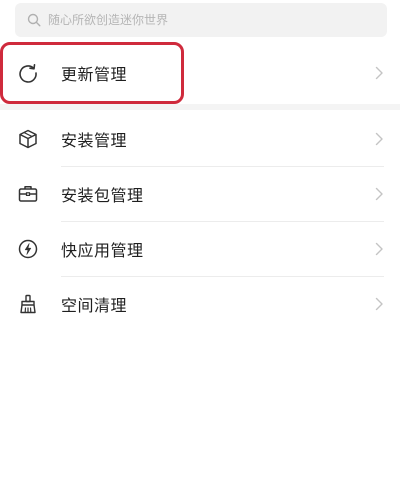  Describe the element at coordinates (200, 304) in the screenshot. I see `menu-item-space-clean: 空间清理` at that location.